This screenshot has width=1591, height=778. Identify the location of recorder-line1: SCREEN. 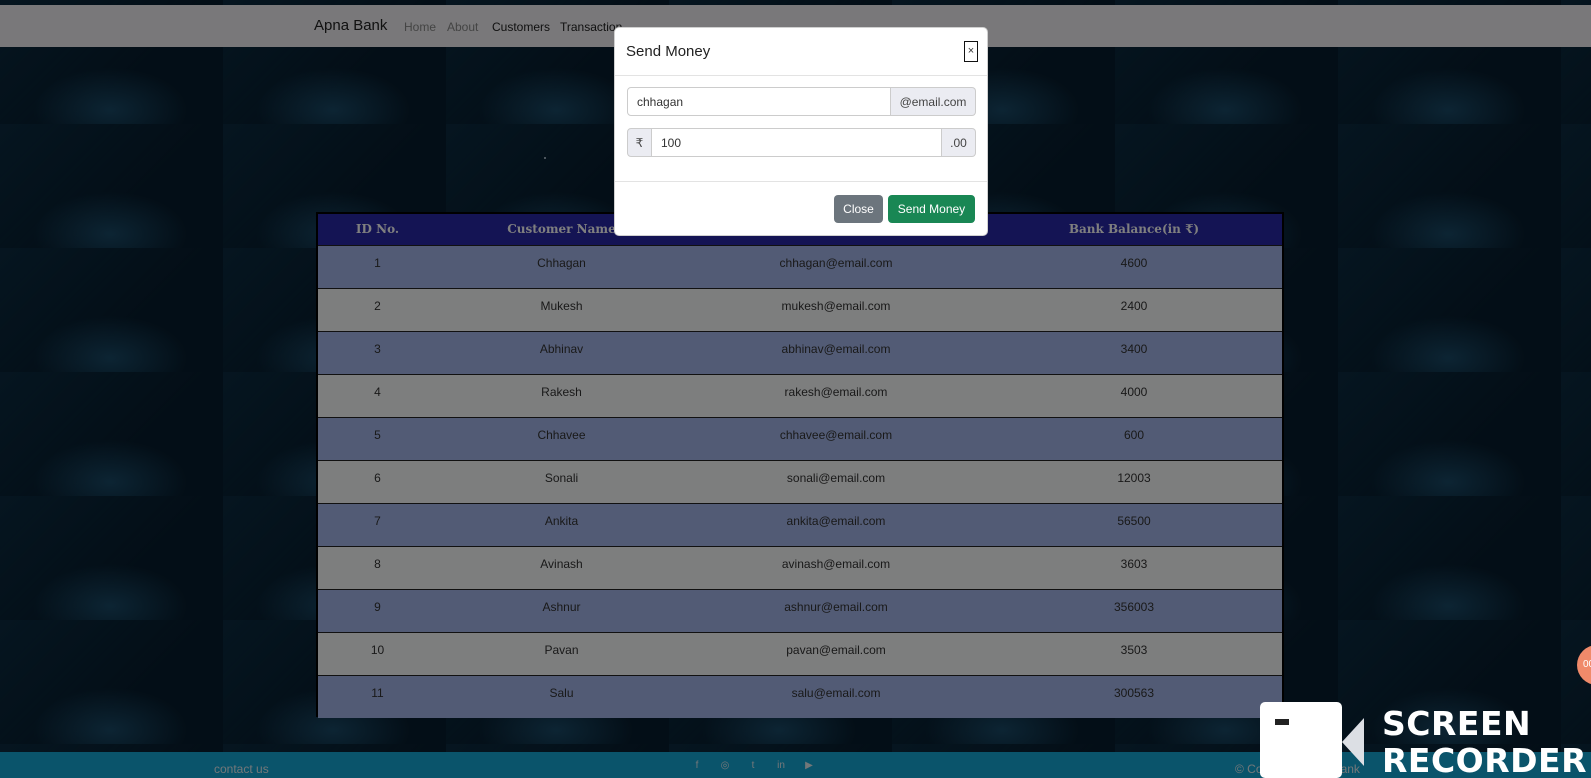
(1457, 723).